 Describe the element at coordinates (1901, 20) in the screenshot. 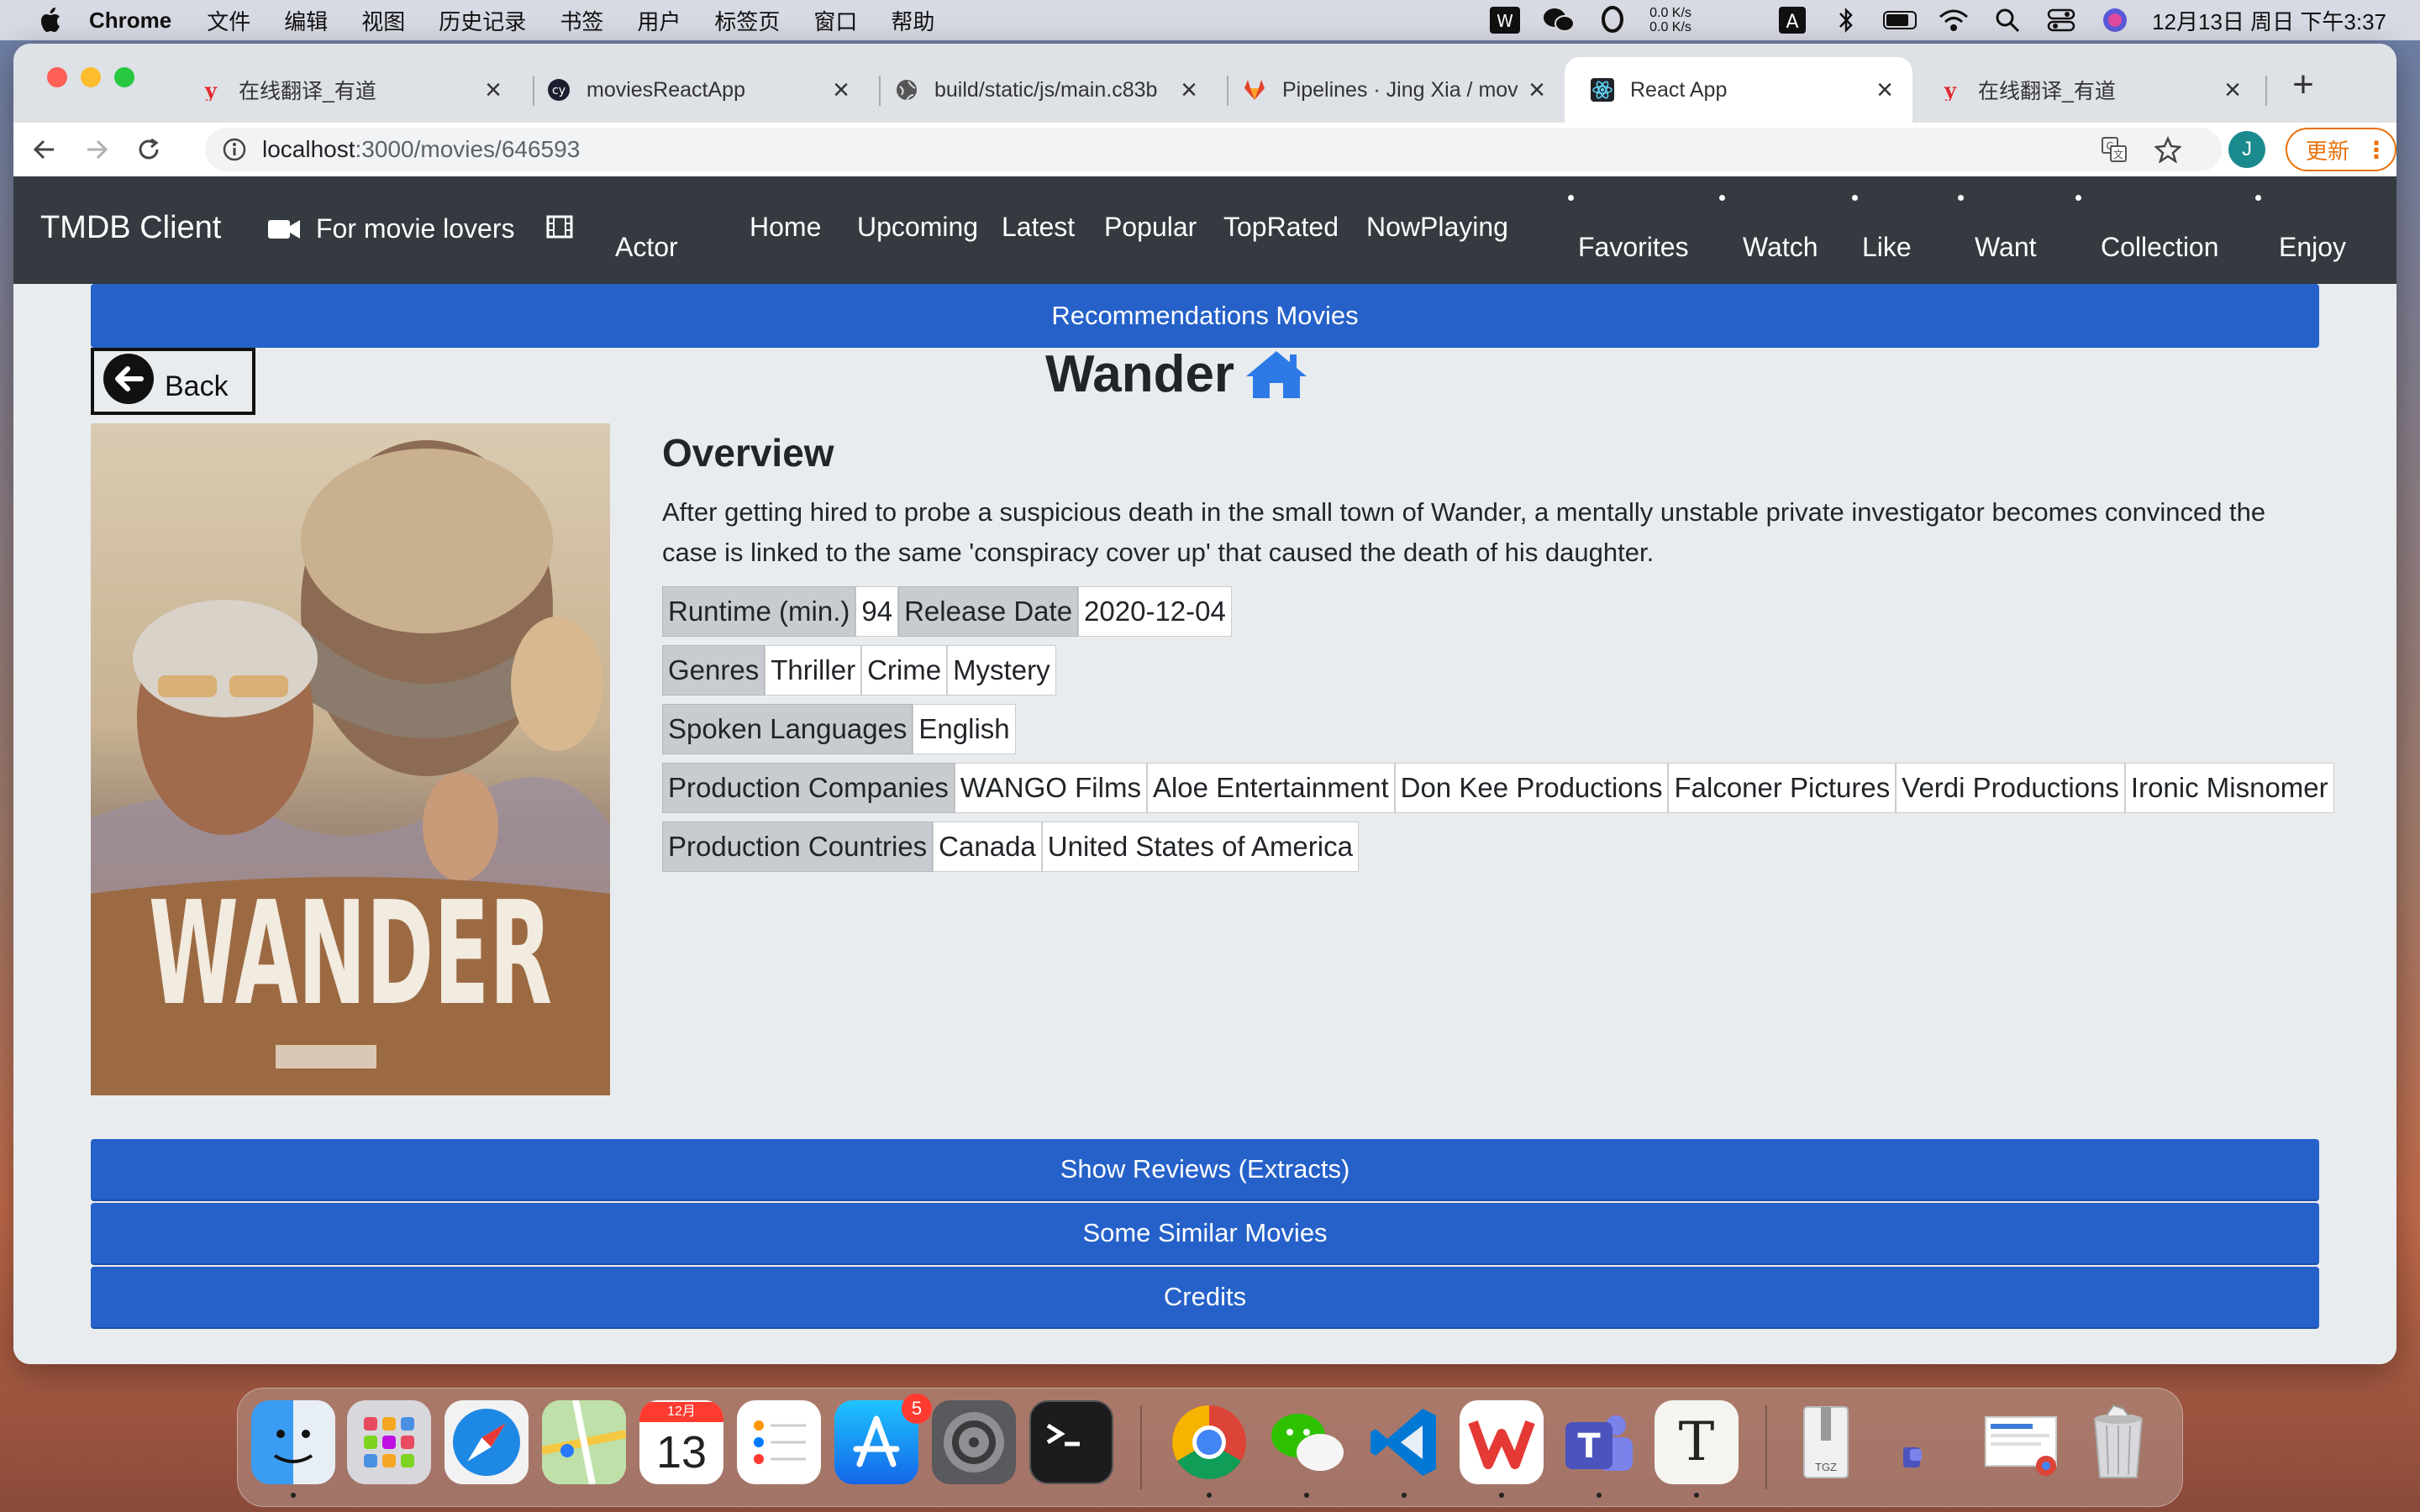

I see `battery-icon` at that location.